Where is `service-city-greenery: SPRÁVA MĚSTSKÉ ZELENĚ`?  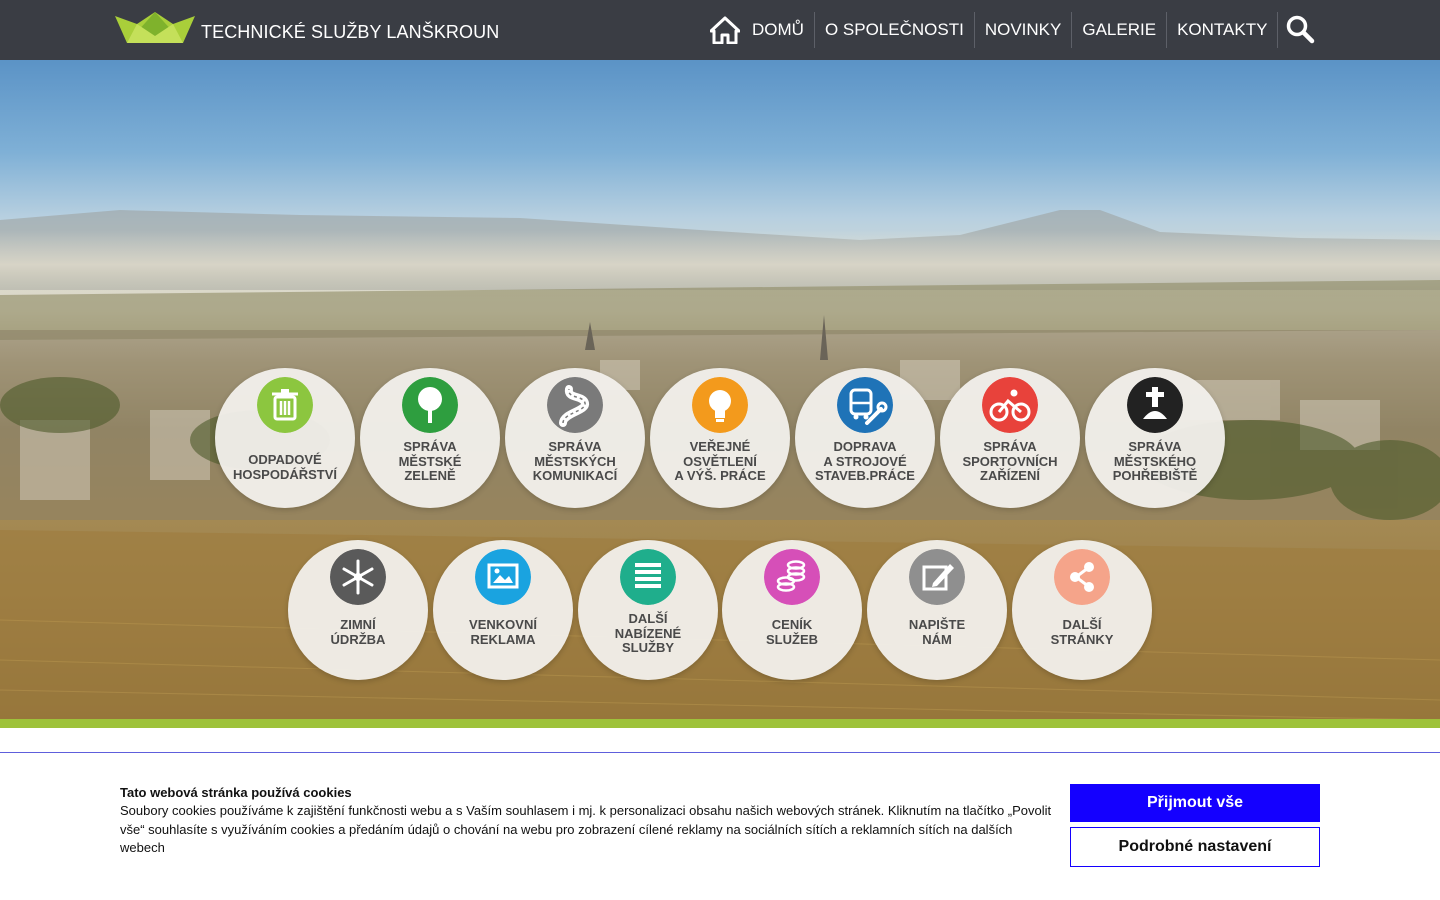 service-city-greenery: SPRÁVA MĚSTSKÉ ZELENĚ is located at coordinates (430, 438).